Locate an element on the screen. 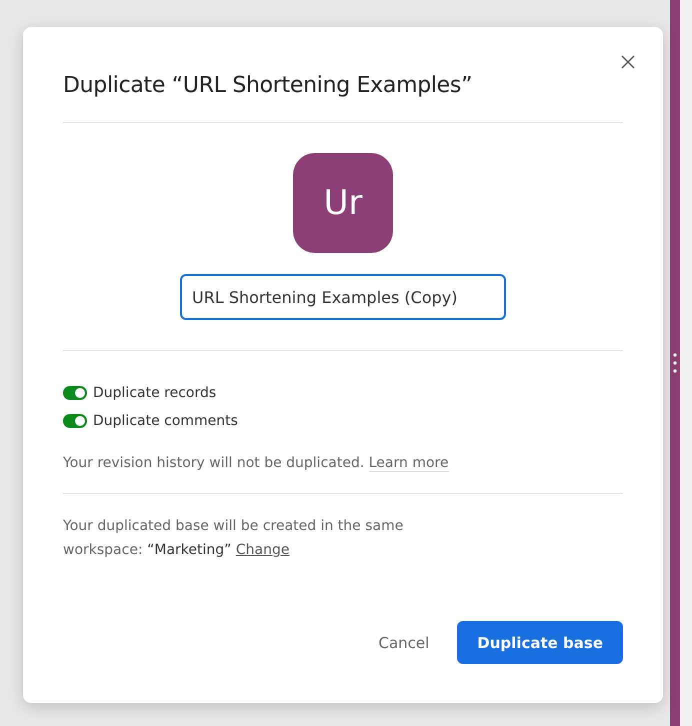 The width and height of the screenshot is (692, 726). revision-note: Your revision history will not be duplicated. Learn more is located at coordinates (343, 461).